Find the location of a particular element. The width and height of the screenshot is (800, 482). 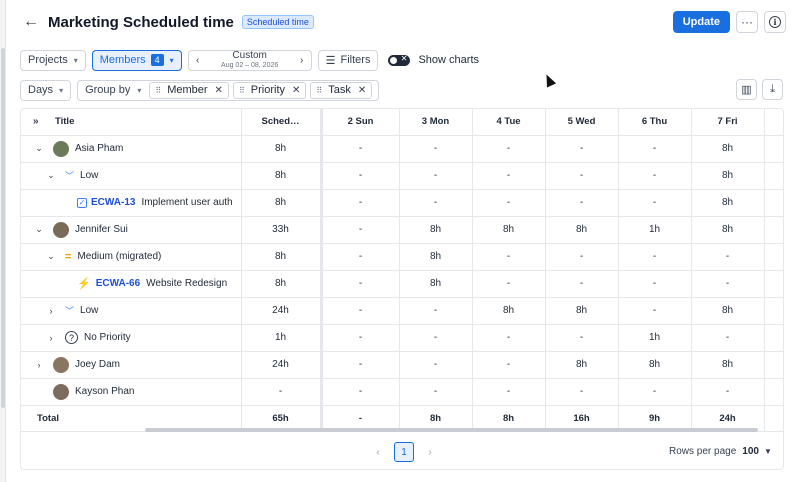

title-cell: ⚡ ECWA-66 Website Redesign is located at coordinates (131, 284).